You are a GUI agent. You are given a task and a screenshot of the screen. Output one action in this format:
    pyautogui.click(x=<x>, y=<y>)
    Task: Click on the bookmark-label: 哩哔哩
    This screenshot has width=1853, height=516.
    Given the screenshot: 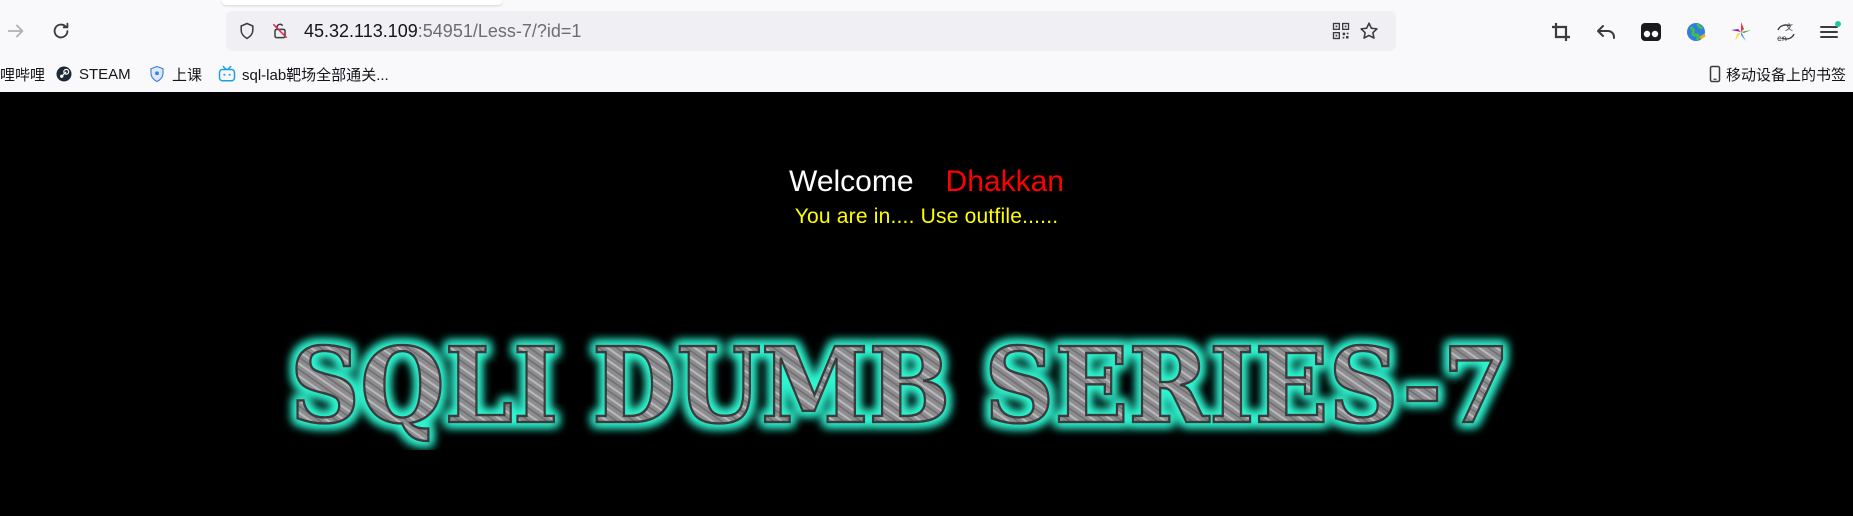 What is the action you would take?
    pyautogui.click(x=23, y=75)
    